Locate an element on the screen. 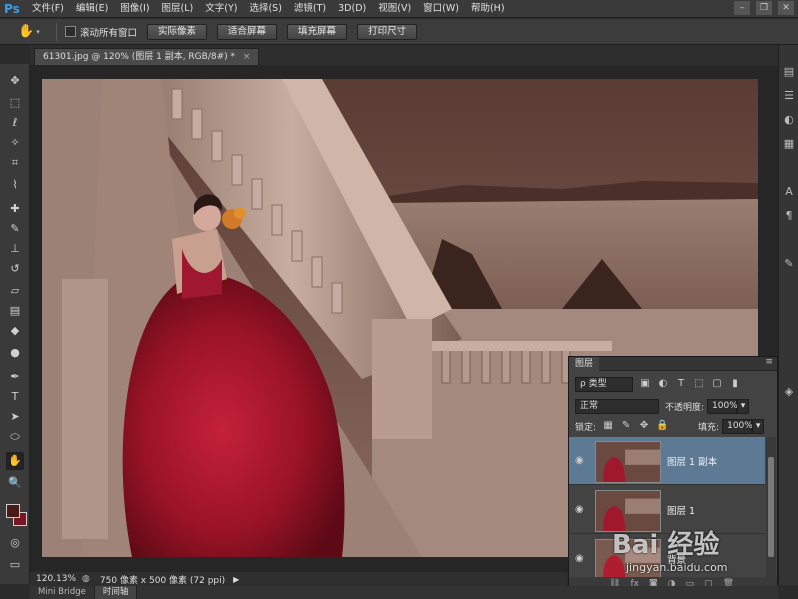 This screenshot has width=798, height=599. layer-filter-row: ρ 类型 ▣ ◐ T ⬚ ▢ ▮ is located at coordinates (673, 384).